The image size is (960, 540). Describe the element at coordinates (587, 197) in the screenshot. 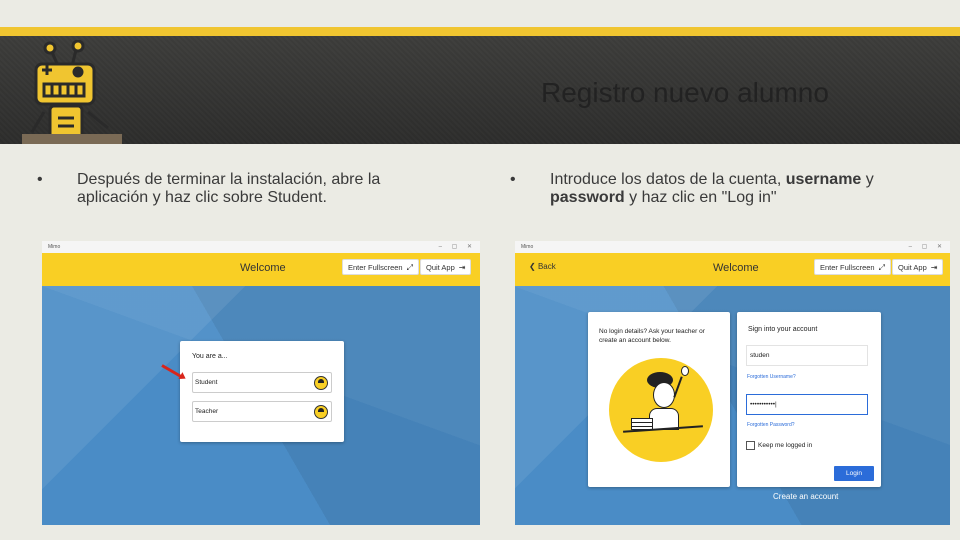

I see `password-bold: password` at that location.